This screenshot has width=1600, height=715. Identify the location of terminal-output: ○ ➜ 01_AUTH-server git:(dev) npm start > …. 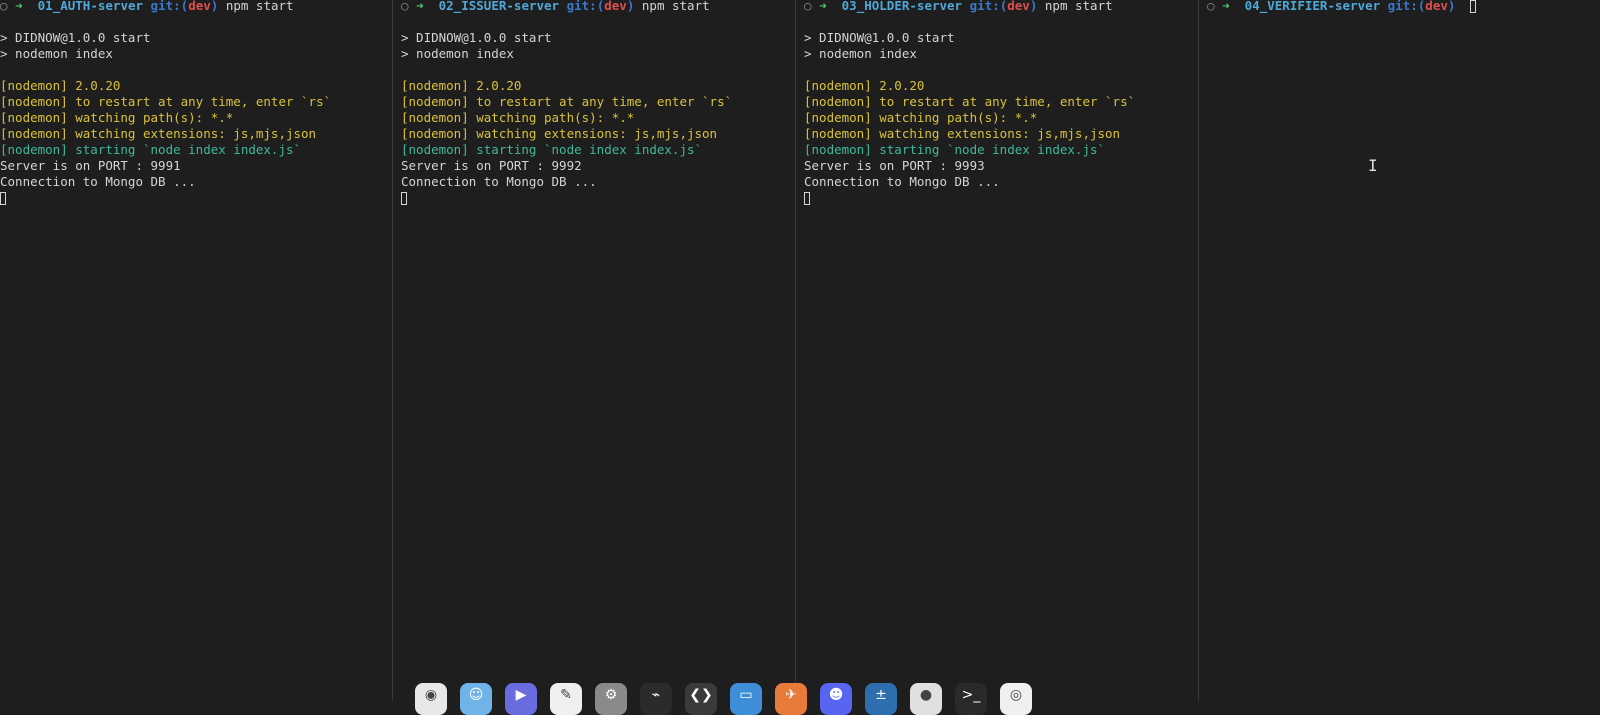
(194, 103).